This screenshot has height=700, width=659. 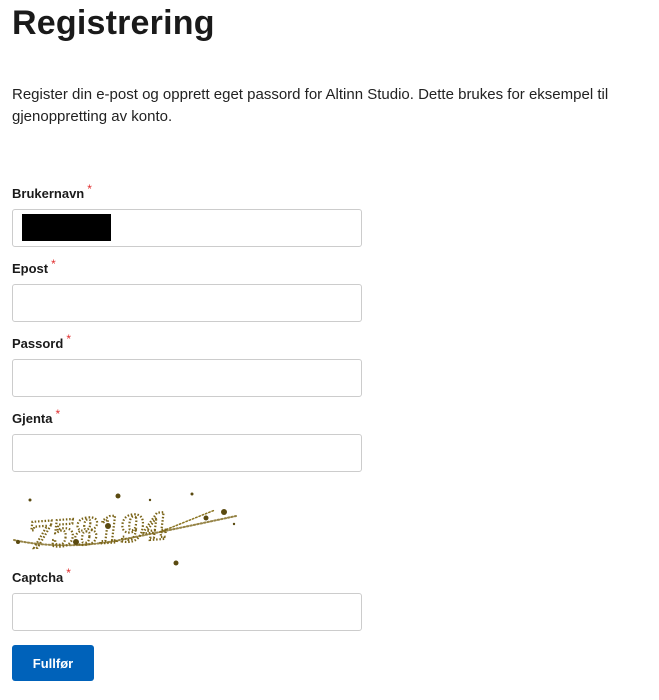 I want to click on username-label: Brukernavn *, so click(x=52, y=191).